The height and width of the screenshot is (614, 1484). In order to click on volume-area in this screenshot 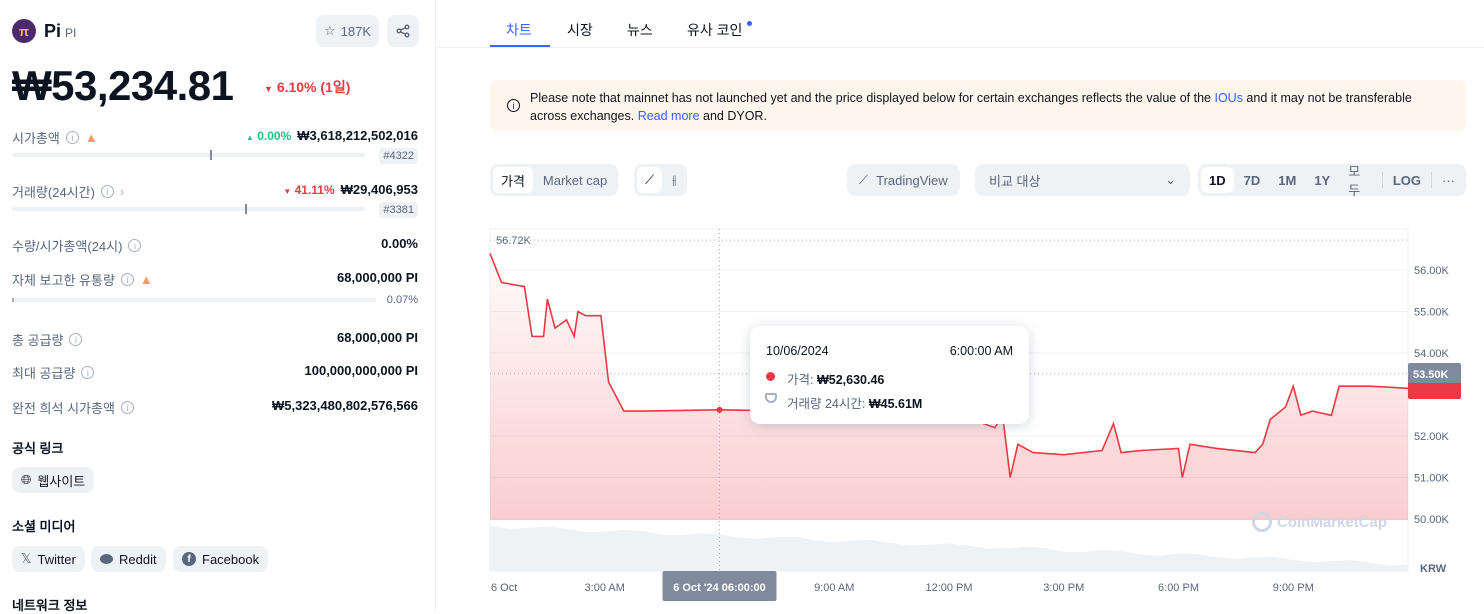, I will do `click(949, 548)`.